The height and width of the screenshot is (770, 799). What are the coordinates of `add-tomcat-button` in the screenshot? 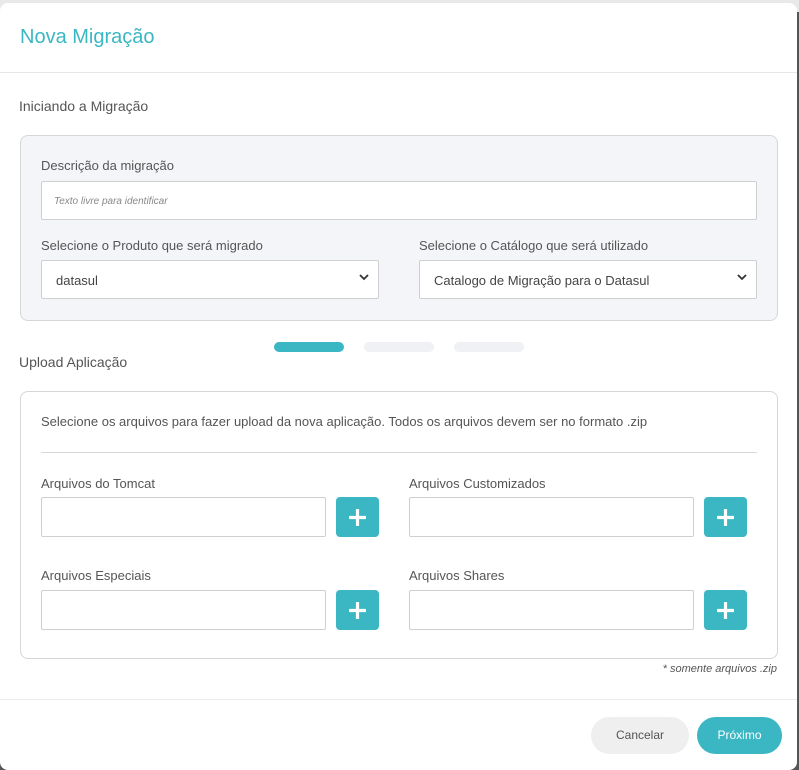 It's located at (357, 517).